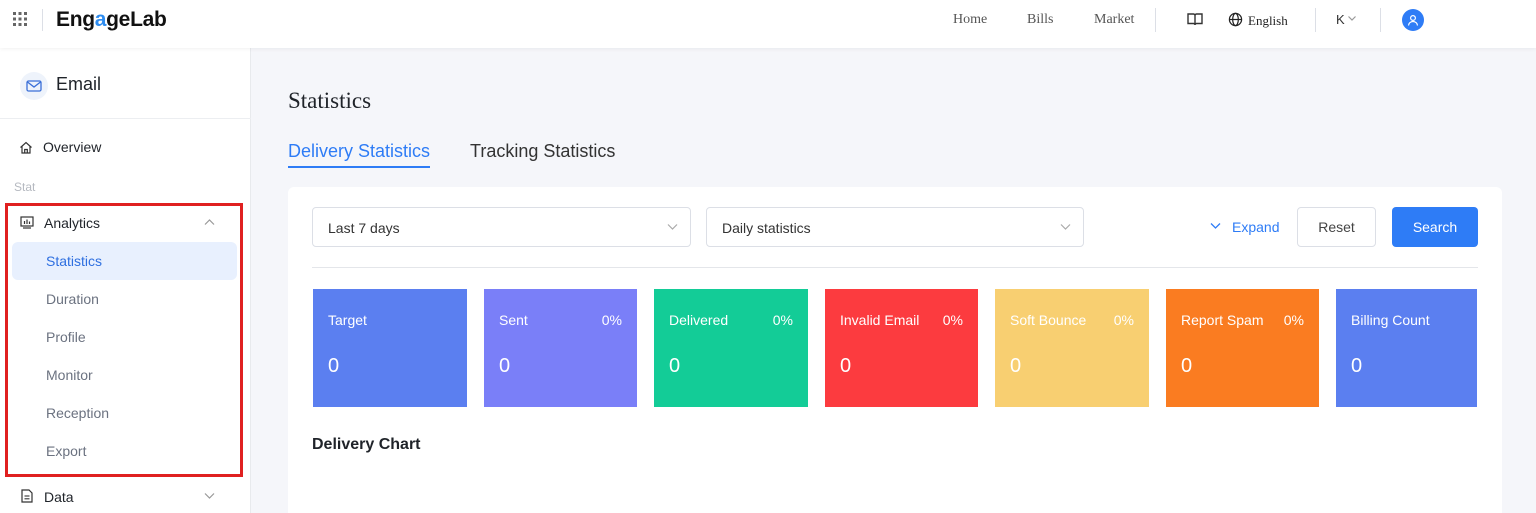  Describe the element at coordinates (390, 348) in the screenshot. I see `stat-card-target: Target 0` at that location.